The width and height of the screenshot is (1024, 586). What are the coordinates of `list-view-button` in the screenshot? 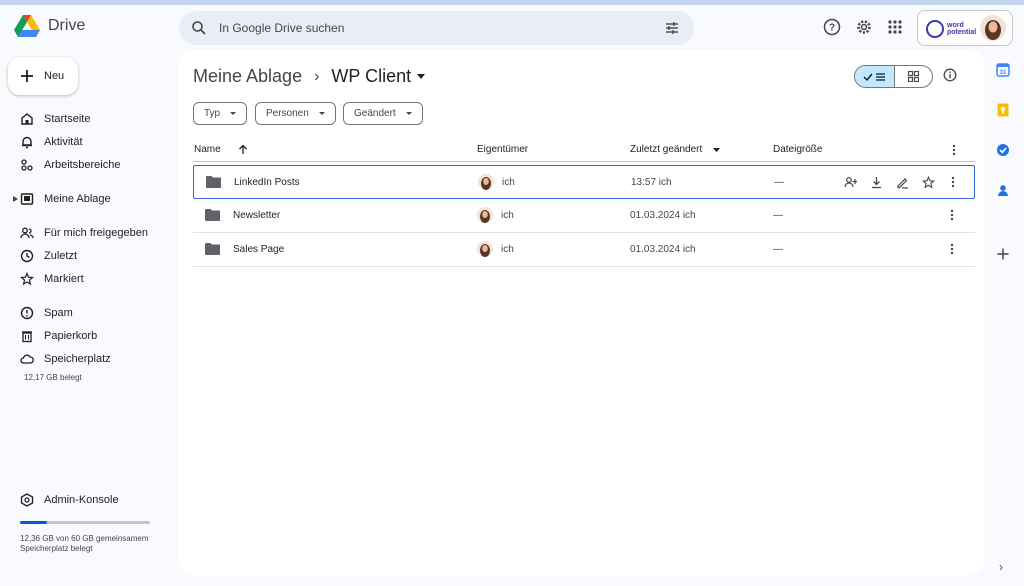 It's located at (875, 76).